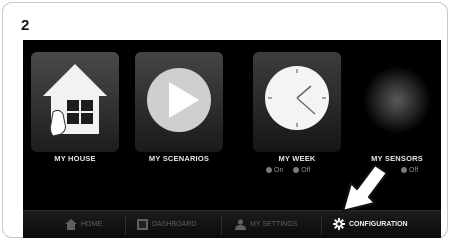  What do you see at coordinates (339, 224) in the screenshot?
I see `gear-icon` at bounding box center [339, 224].